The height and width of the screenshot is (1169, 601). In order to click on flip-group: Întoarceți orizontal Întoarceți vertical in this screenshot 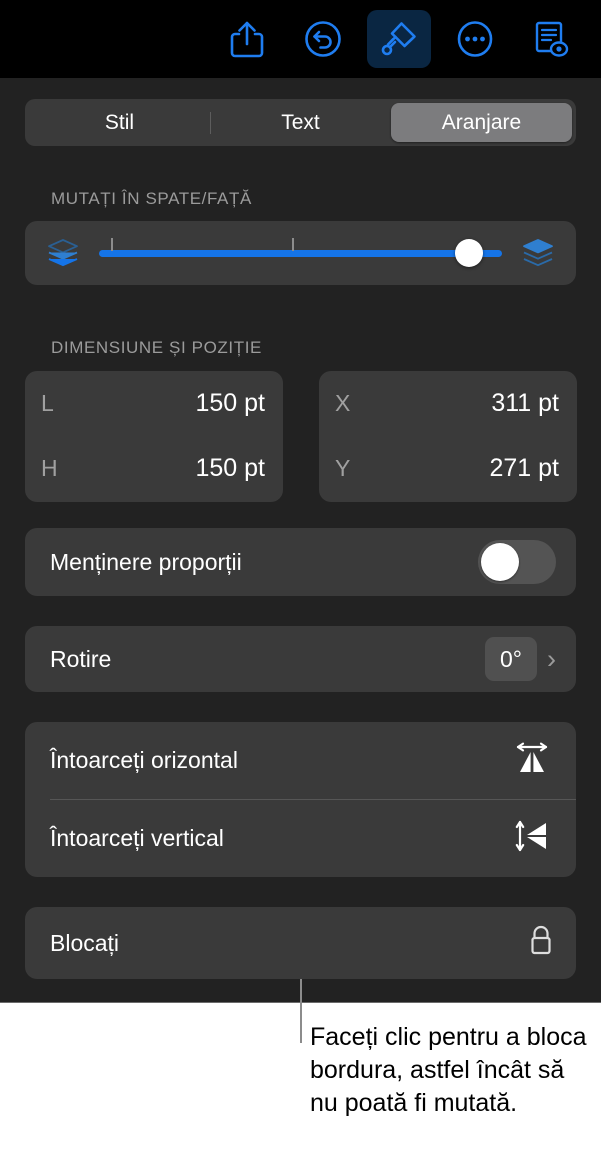, I will do `click(300, 799)`.